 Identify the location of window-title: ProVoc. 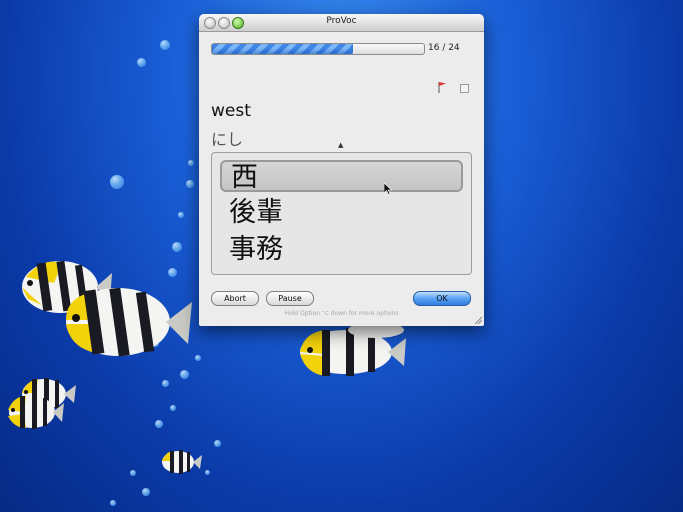
(341, 21).